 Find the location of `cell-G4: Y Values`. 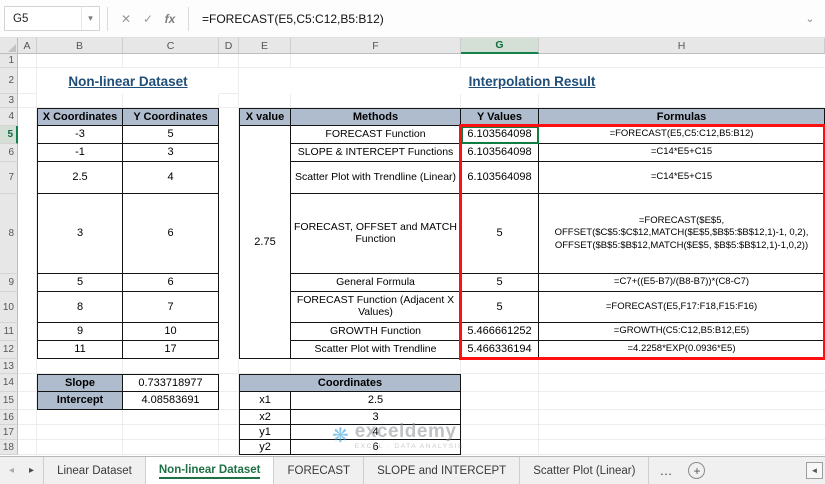

cell-G4: Y Values is located at coordinates (500, 117).